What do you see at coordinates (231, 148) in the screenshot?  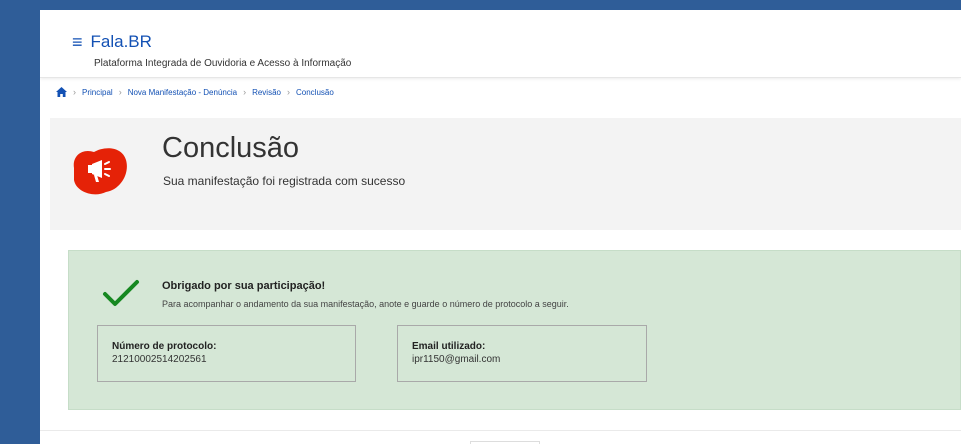 I see `page-title: Conclusão` at bounding box center [231, 148].